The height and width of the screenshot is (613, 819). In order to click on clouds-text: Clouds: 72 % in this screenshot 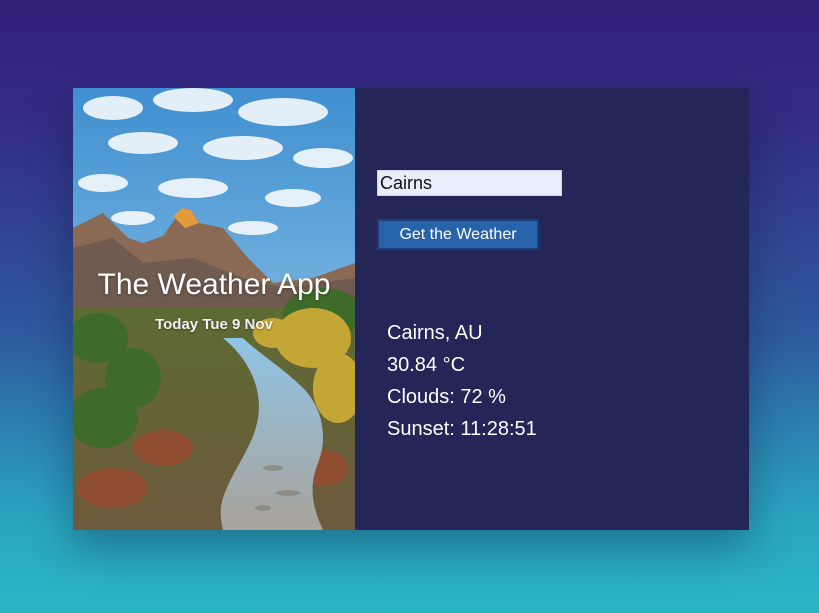, I will do `click(446, 397)`.